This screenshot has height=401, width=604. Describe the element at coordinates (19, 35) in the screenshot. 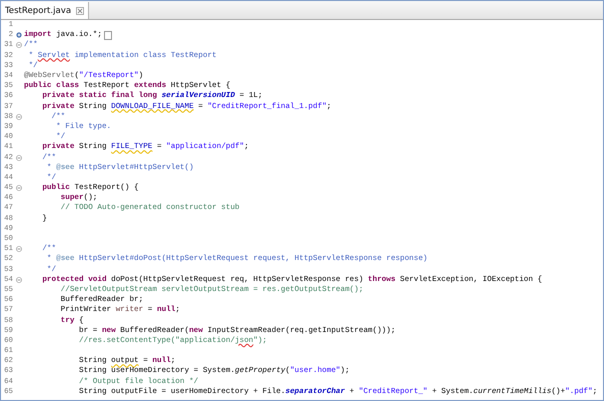

I see `expand-icon` at that location.